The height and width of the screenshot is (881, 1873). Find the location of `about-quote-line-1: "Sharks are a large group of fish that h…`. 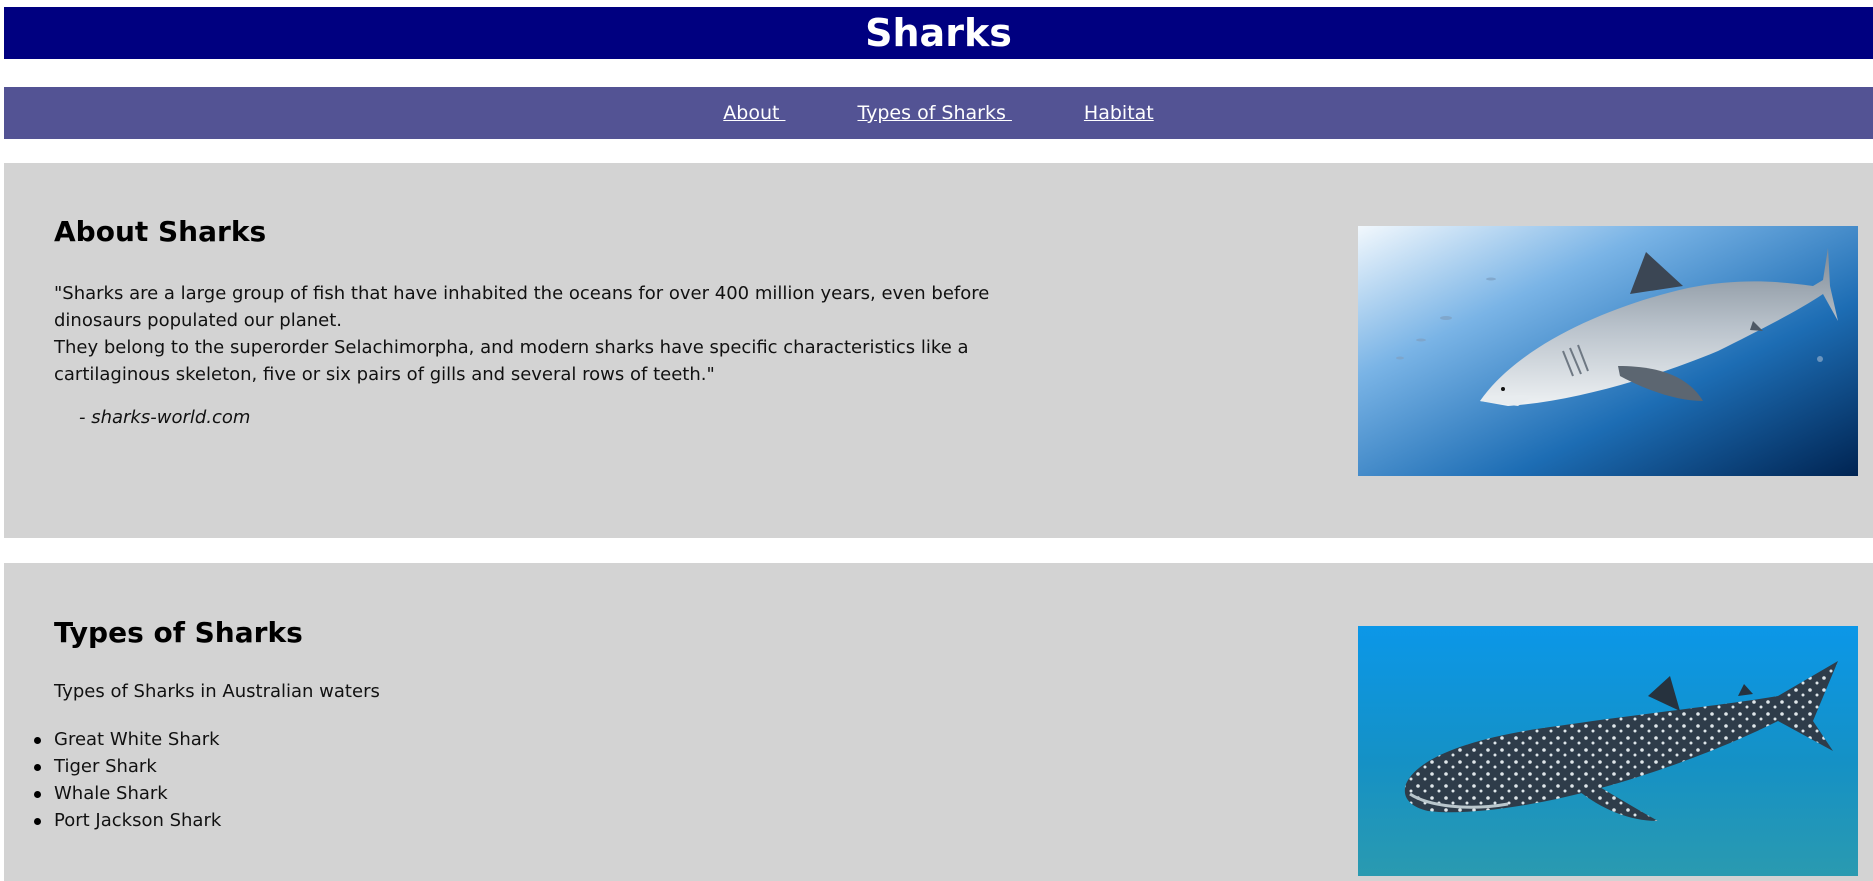

about-quote-line-1: "Sharks are a large group of fish that h… is located at coordinates (522, 307).